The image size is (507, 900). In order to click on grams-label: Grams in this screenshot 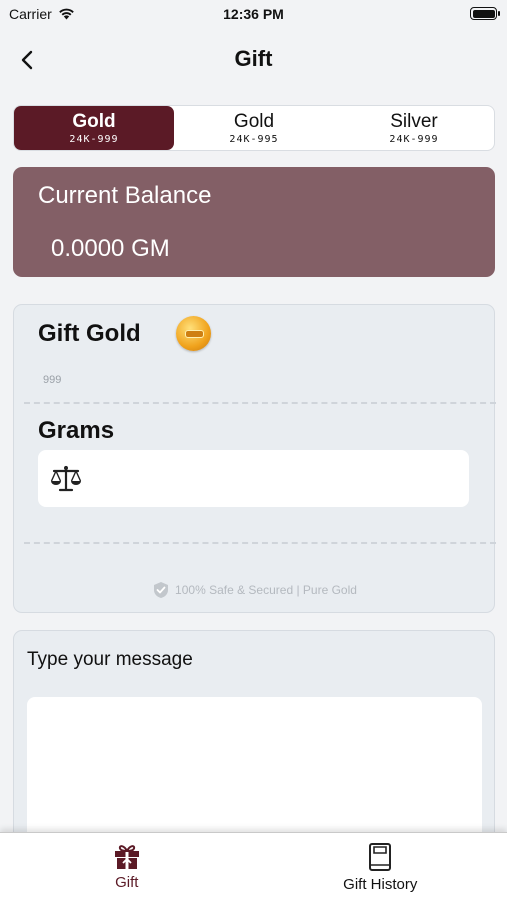, I will do `click(76, 430)`.